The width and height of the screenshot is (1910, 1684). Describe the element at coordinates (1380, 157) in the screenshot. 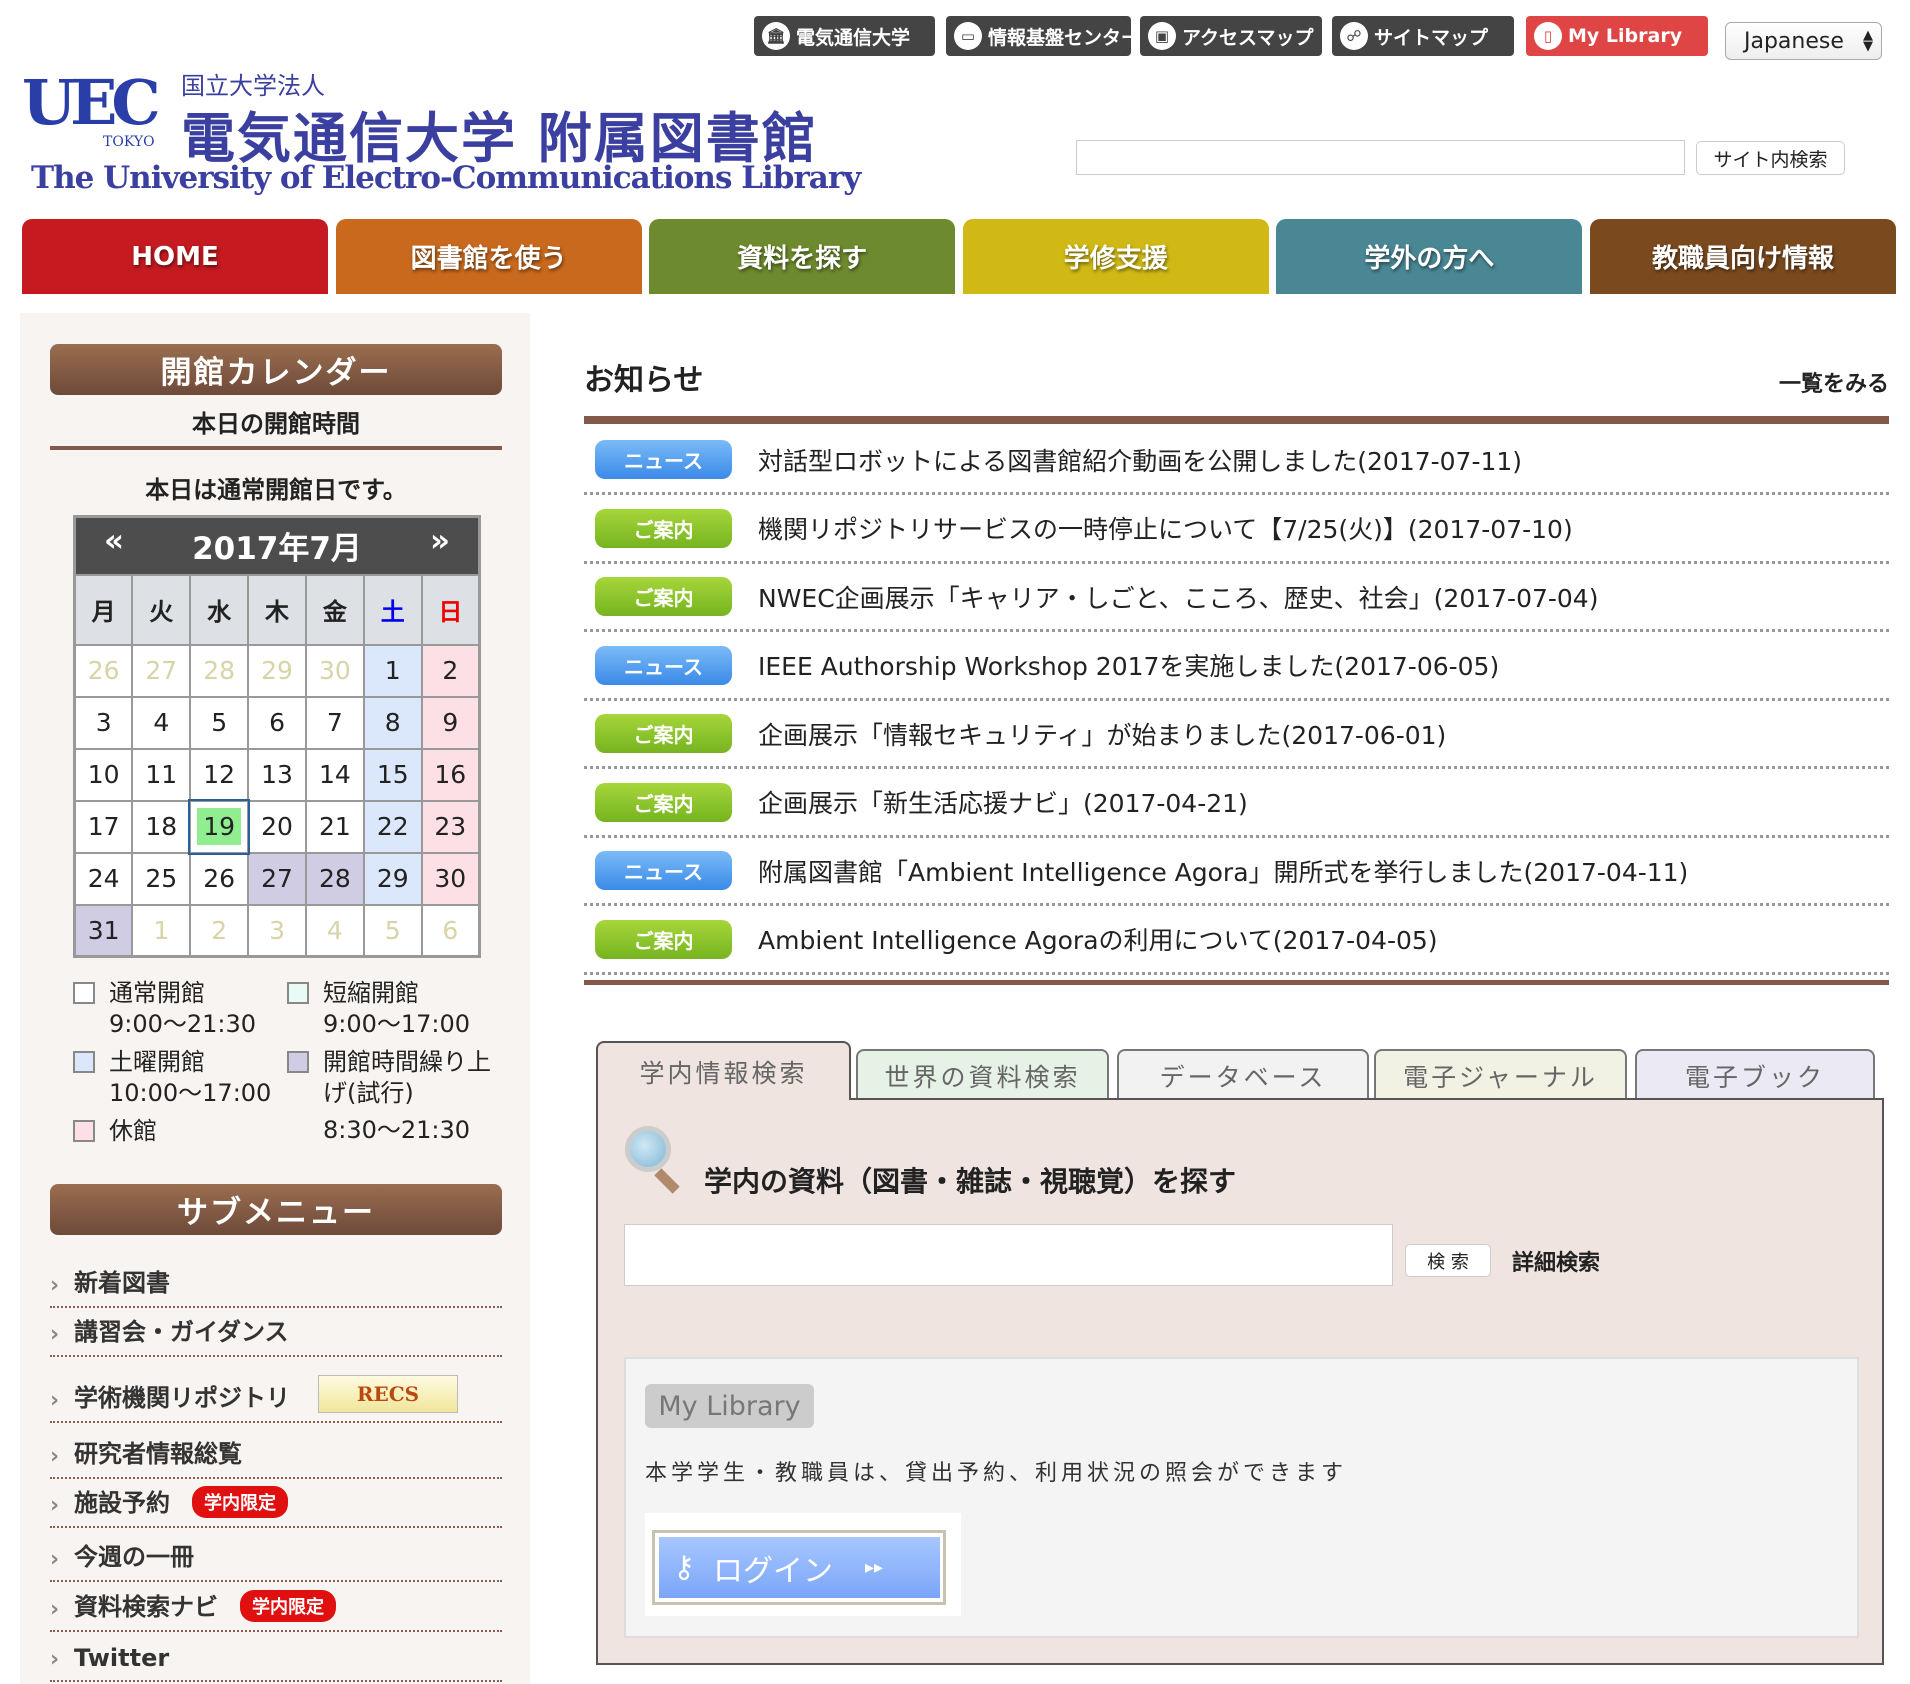

I see `site-search-input` at that location.